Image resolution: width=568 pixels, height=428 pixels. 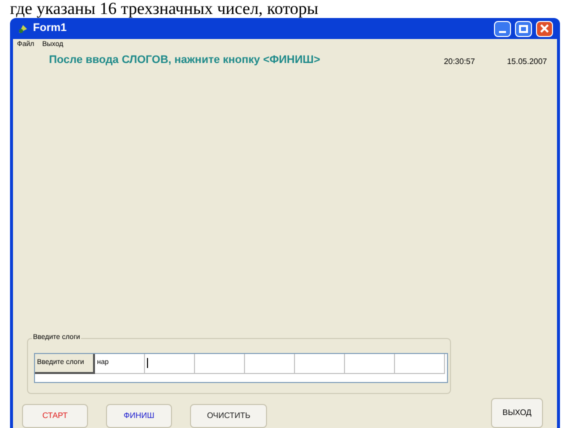 What do you see at coordinates (502, 28) in the screenshot?
I see `minimize-button` at bounding box center [502, 28].